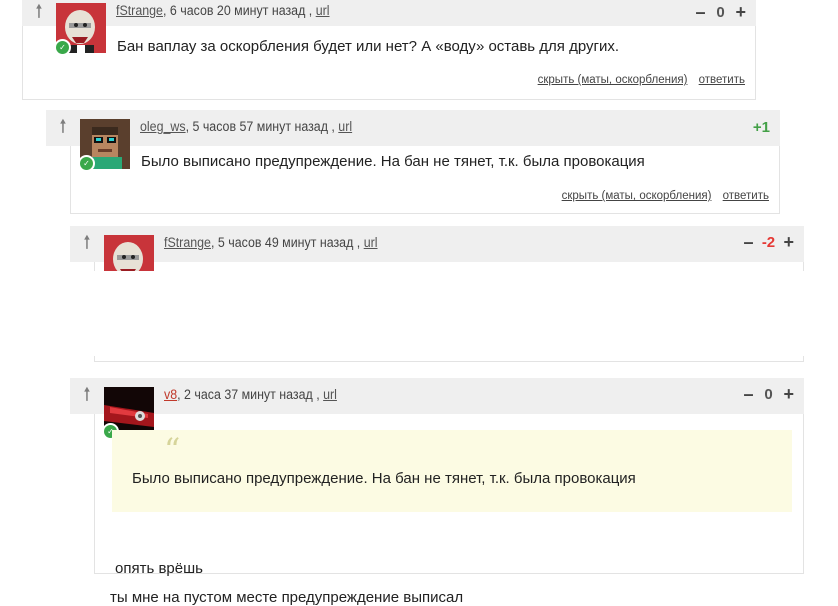 The height and width of the screenshot is (606, 838). Describe the element at coordinates (159, 568) in the screenshot. I see `comment-text-line: опять врёшь` at that location.